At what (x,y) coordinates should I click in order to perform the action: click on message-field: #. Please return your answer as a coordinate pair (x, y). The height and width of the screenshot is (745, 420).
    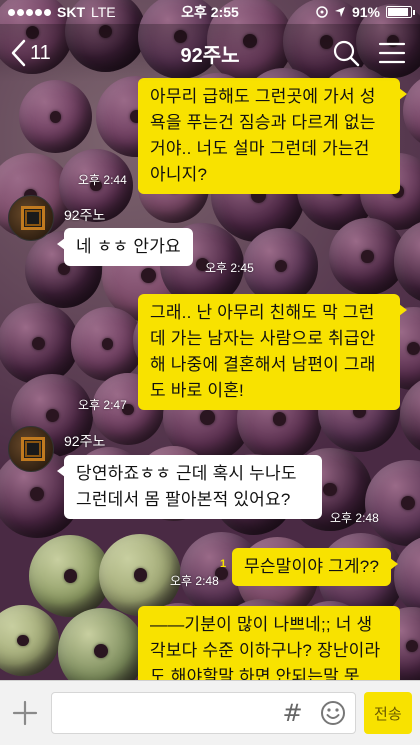
    Looking at the image, I should click on (203, 713).